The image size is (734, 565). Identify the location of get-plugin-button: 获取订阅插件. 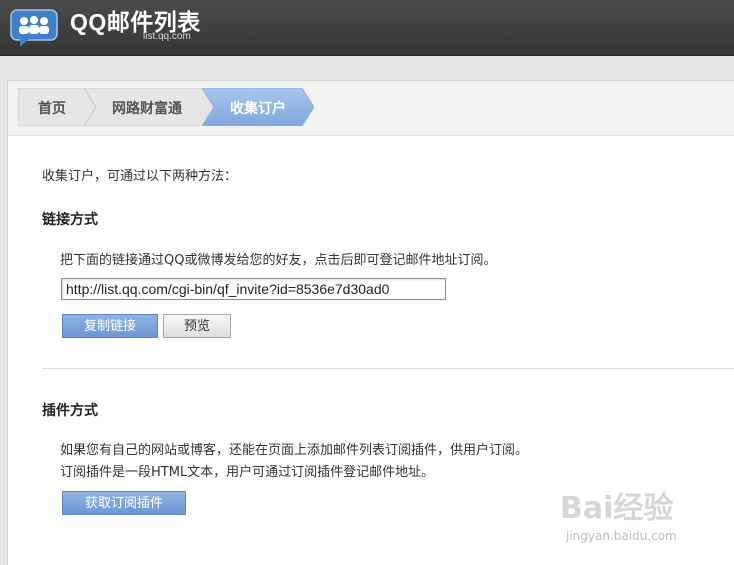
(124, 503).